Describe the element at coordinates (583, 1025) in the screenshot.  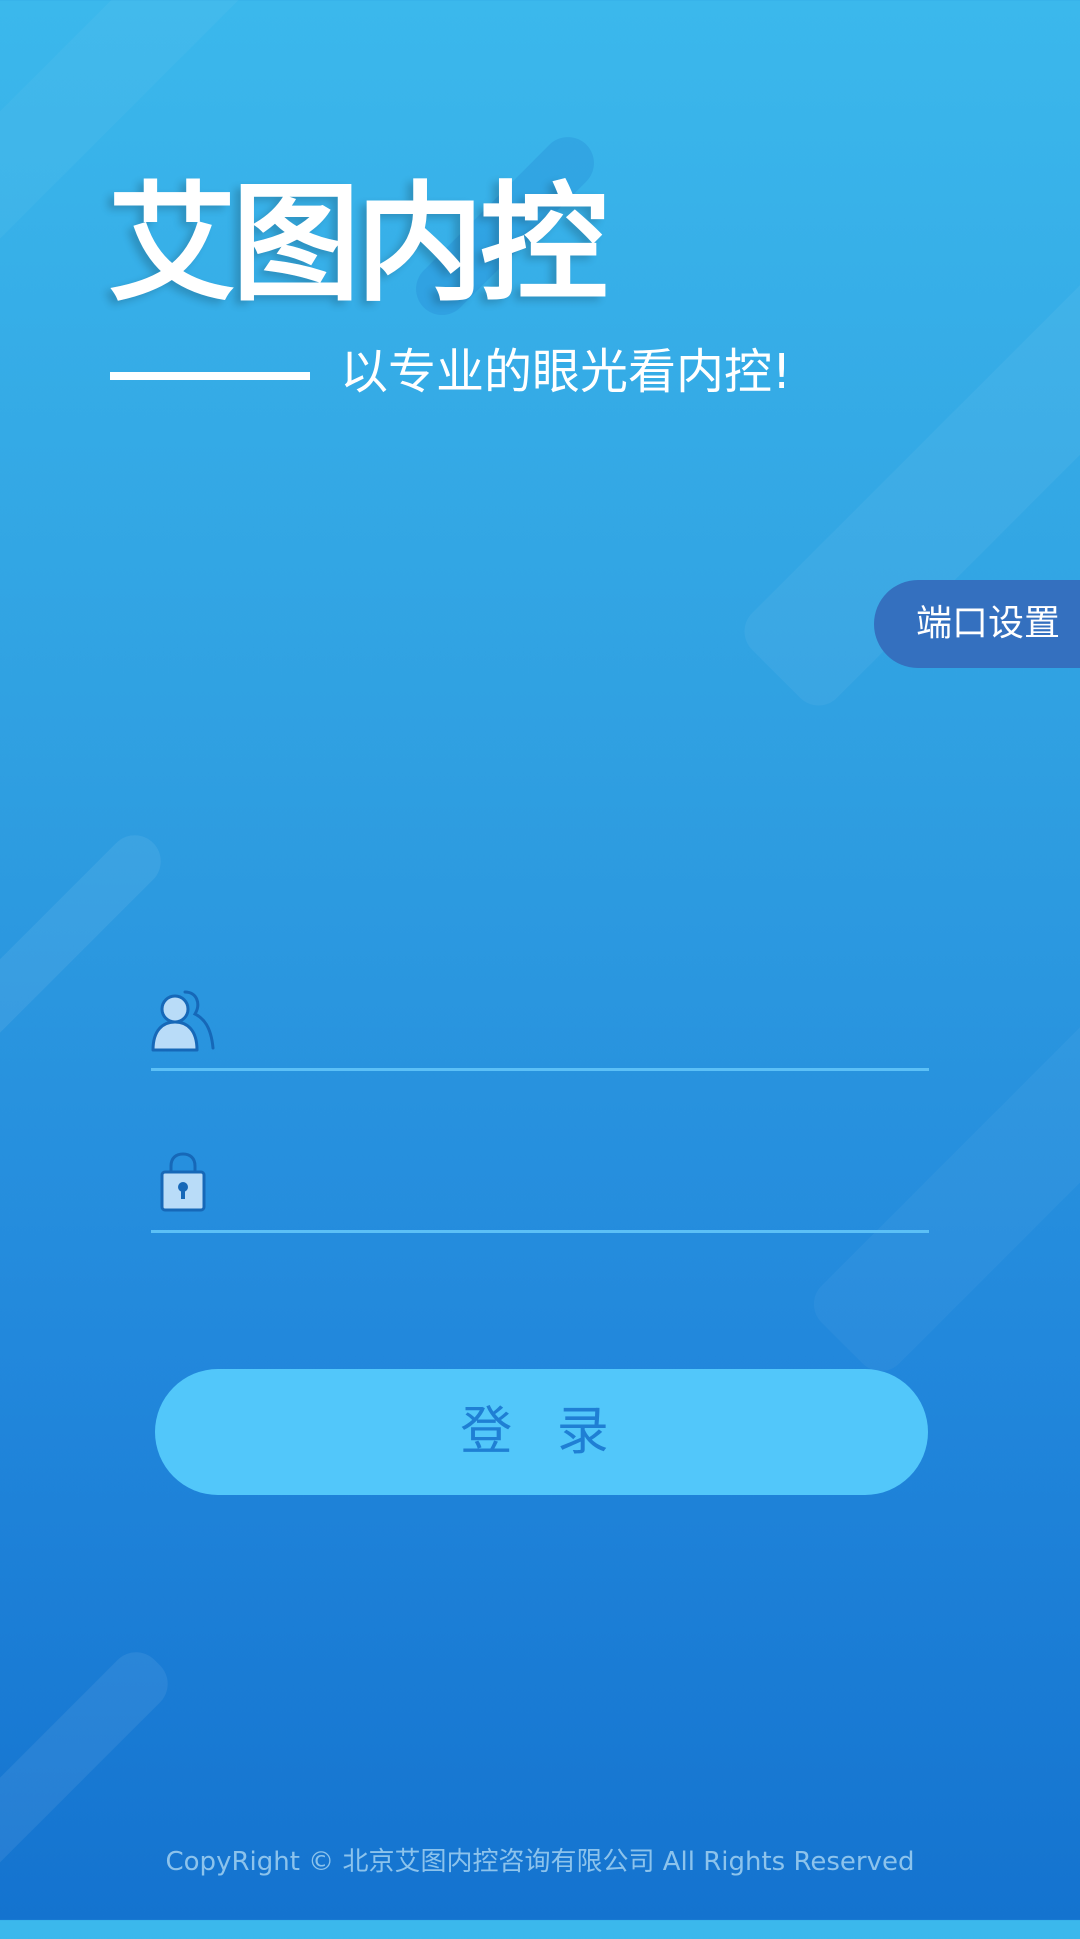
I see `username-input` at that location.